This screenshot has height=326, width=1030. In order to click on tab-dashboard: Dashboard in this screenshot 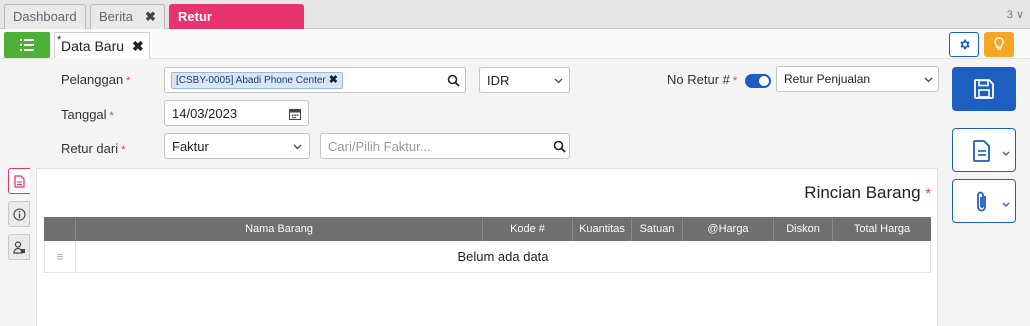, I will do `click(45, 16)`.